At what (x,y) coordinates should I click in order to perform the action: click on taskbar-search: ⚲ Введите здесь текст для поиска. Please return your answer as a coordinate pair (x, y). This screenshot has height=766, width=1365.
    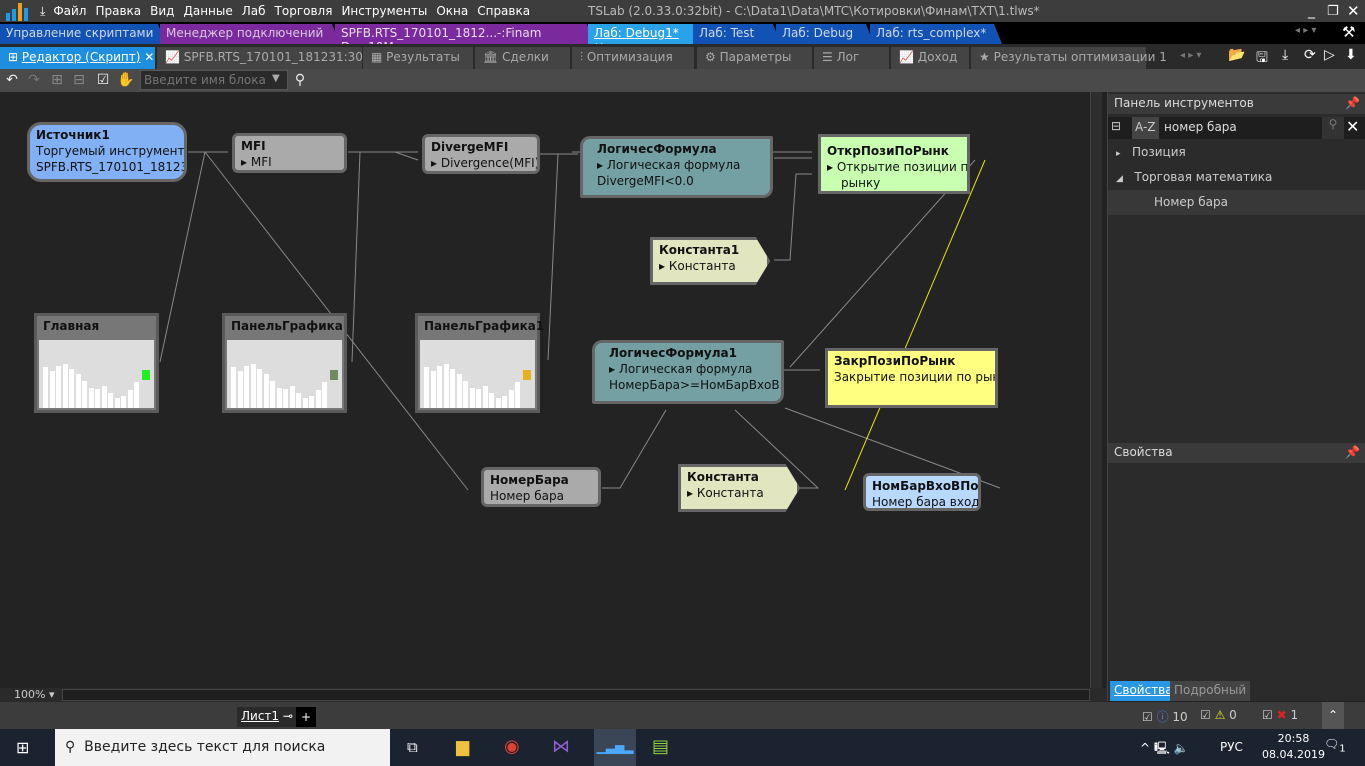
    Looking at the image, I should click on (222, 747).